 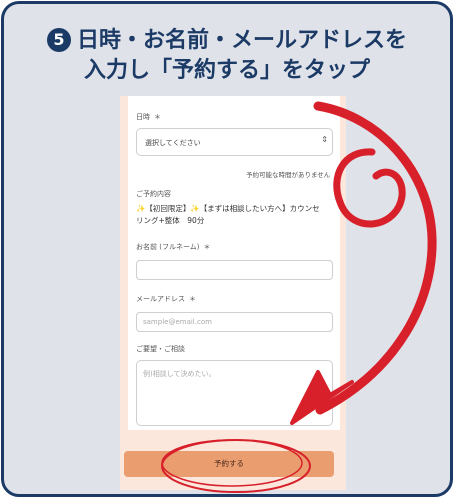 I want to click on email-input: sample@email.com, so click(x=234, y=322).